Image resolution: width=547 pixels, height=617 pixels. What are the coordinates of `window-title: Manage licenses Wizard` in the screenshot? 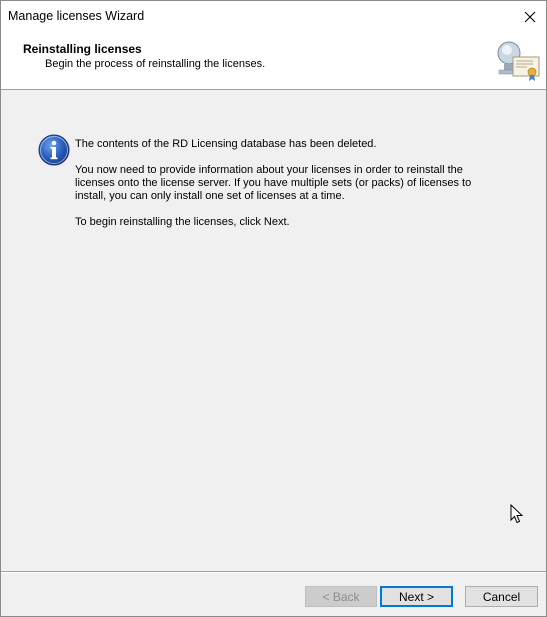 It's located at (76, 16).